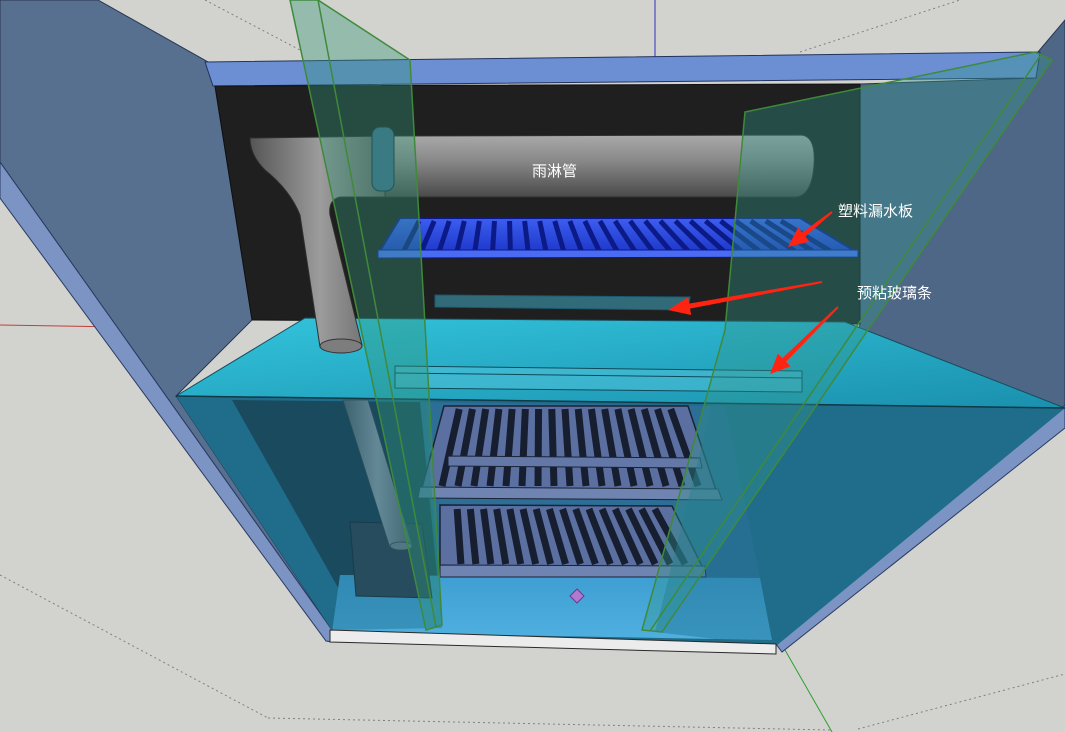 The width and height of the screenshot is (1065, 732). What do you see at coordinates (575, 462) in the screenshot?
I see `grid-back-rail` at bounding box center [575, 462].